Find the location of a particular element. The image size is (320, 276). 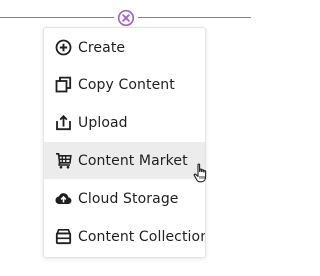

close-button is located at coordinates (126, 18).